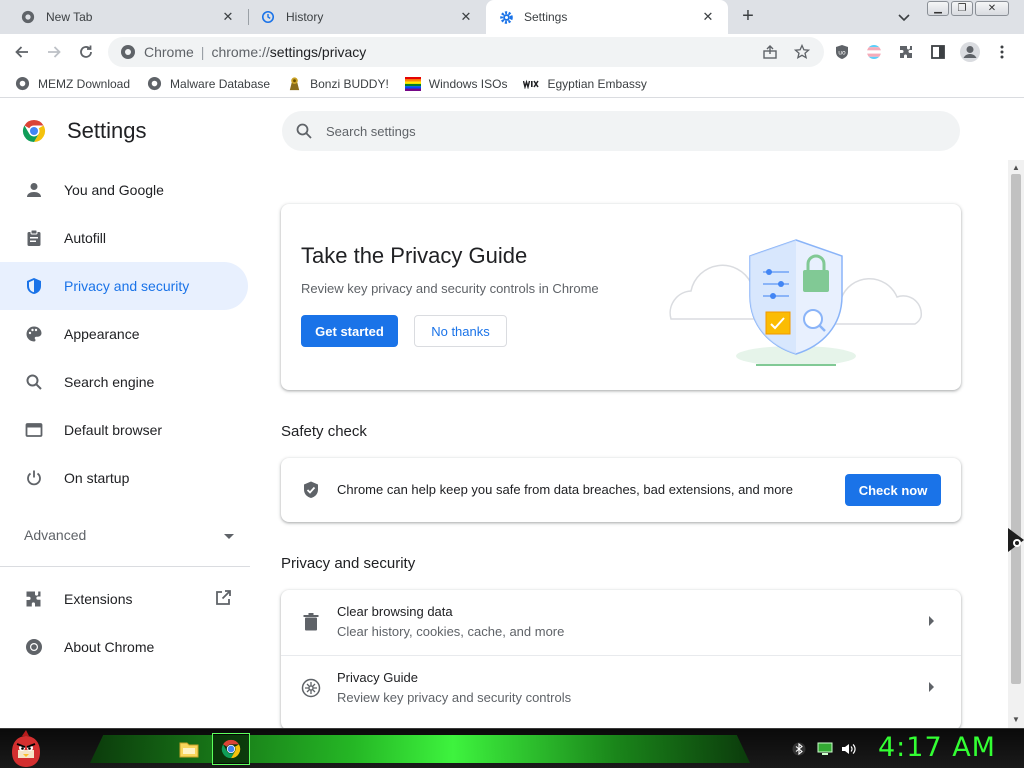 The image size is (1024, 768). Describe the element at coordinates (248, 17) in the screenshot. I see `tab-divider` at that location.